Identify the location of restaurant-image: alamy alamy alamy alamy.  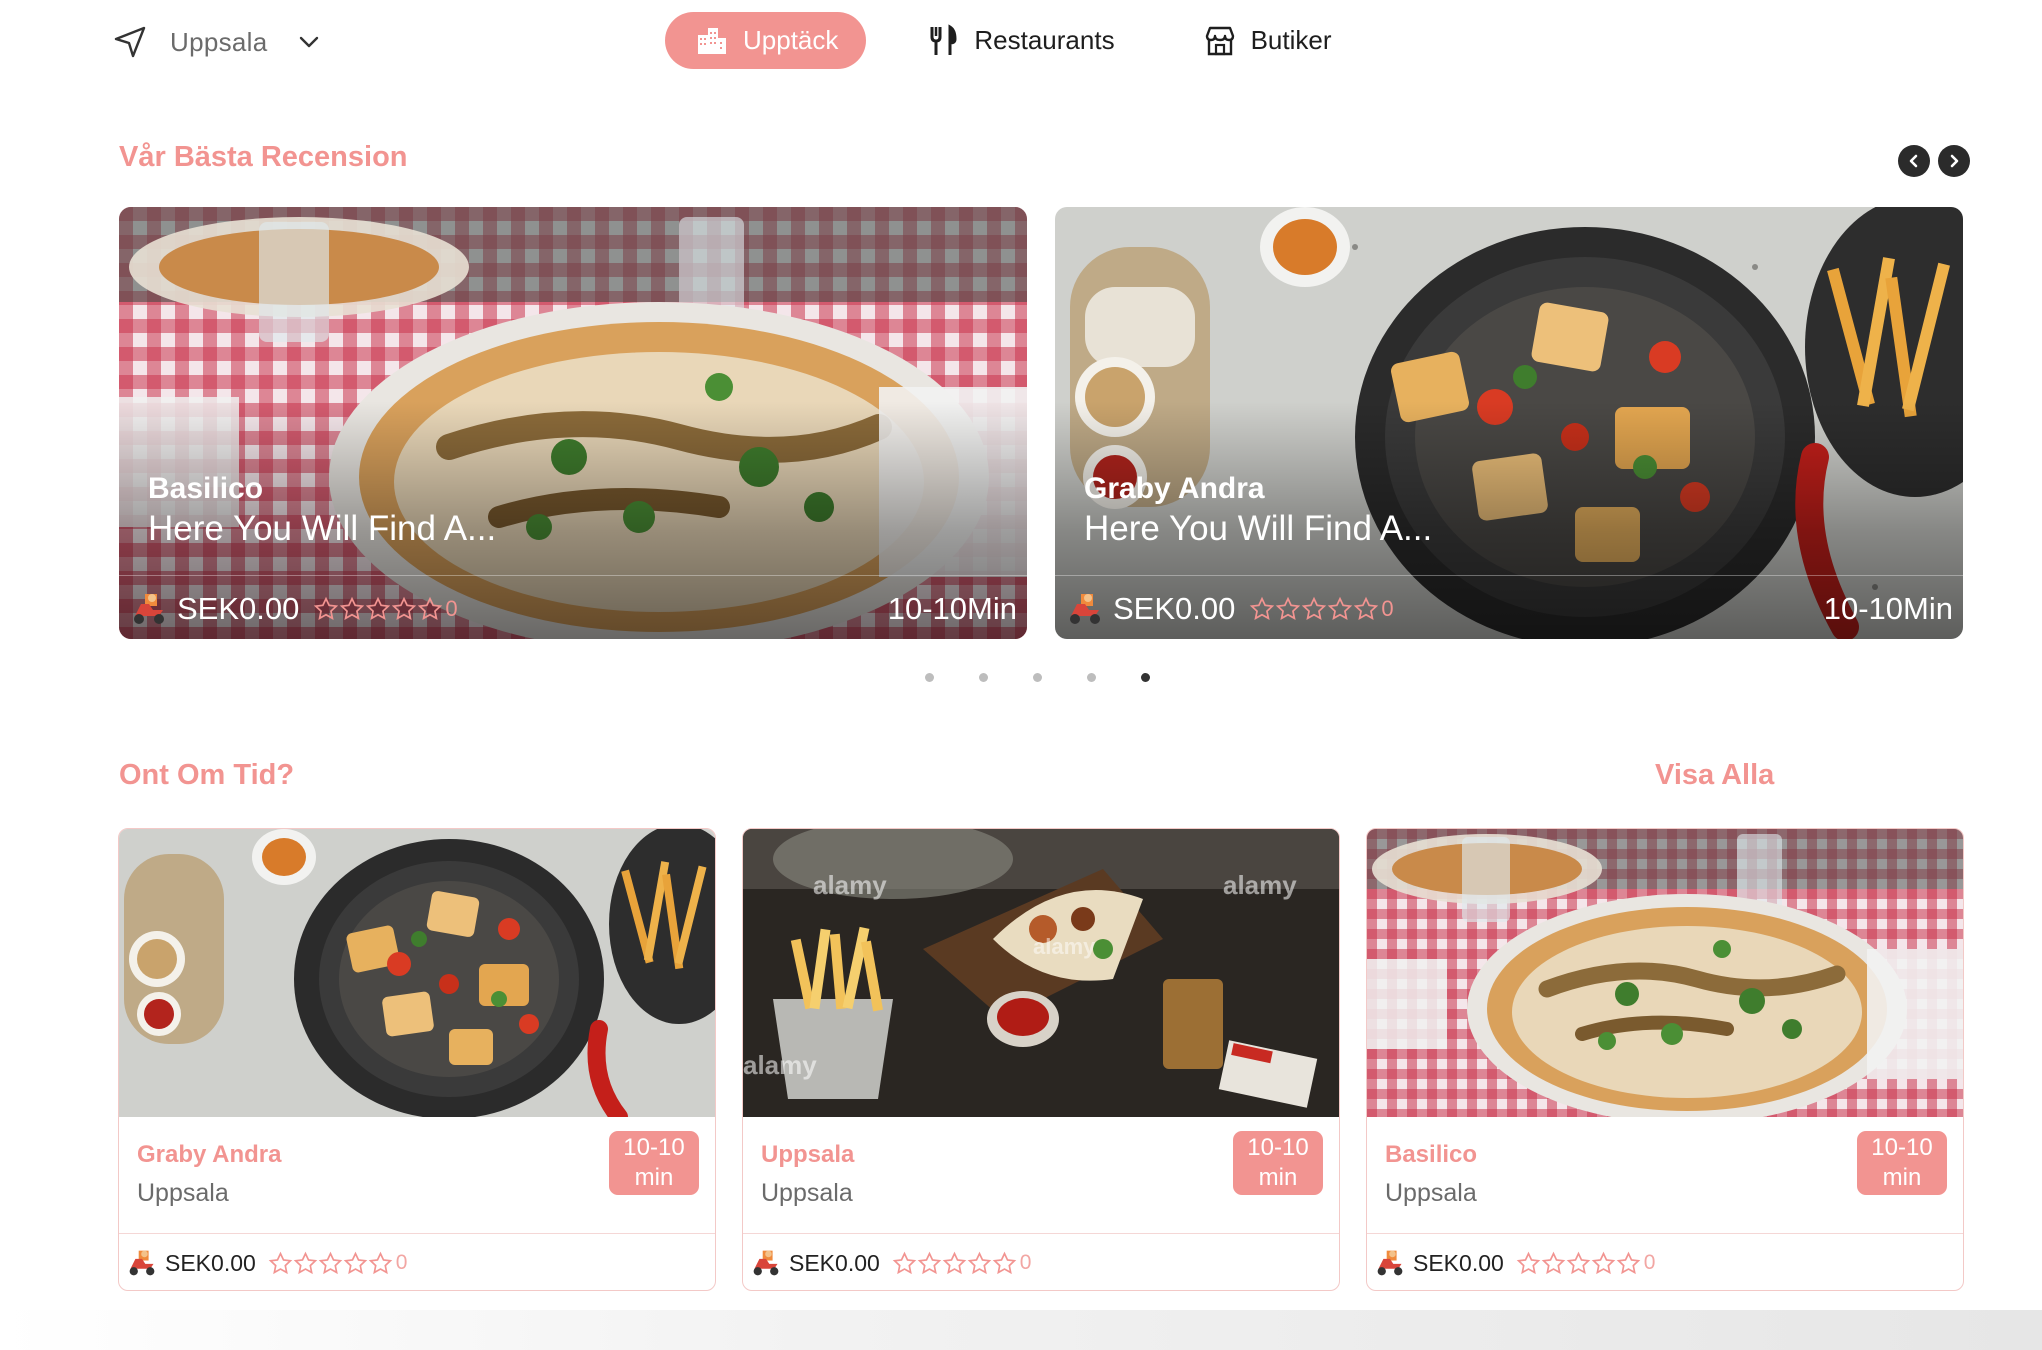
(1041, 973).